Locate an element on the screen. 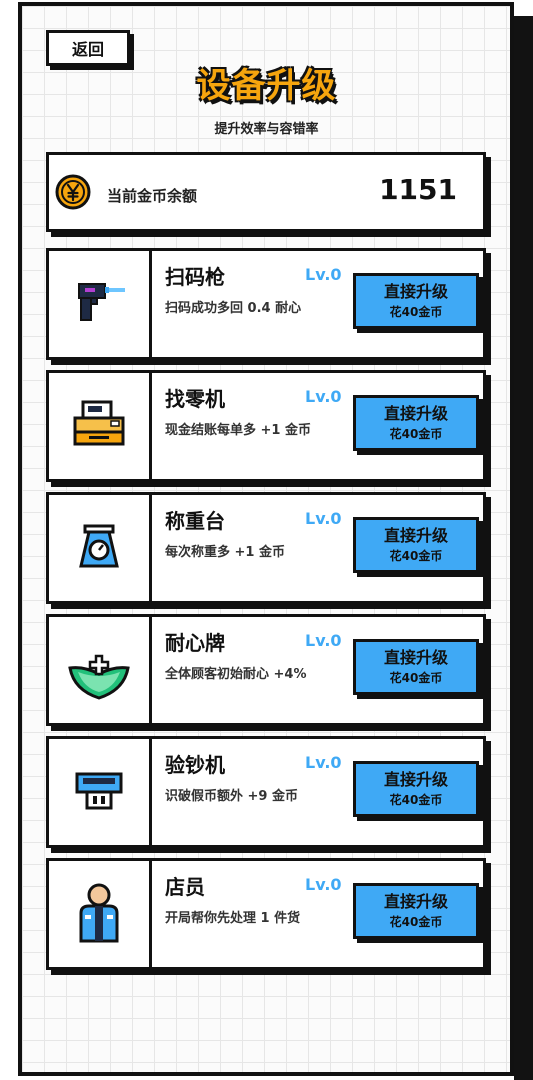  balance-value: 1151 is located at coordinates (418, 189).